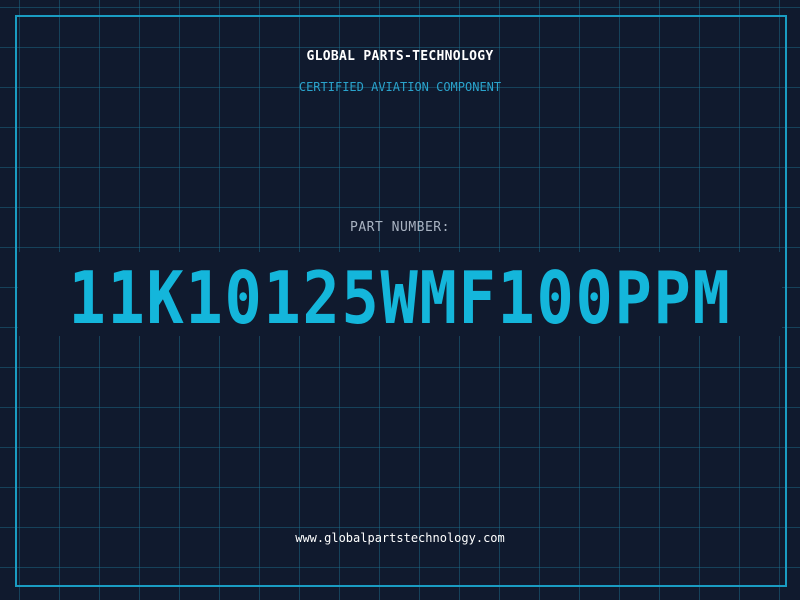 This screenshot has height=600, width=800. Describe the element at coordinates (400, 227) in the screenshot. I see `part-number-label: PART NUMBER:` at that location.